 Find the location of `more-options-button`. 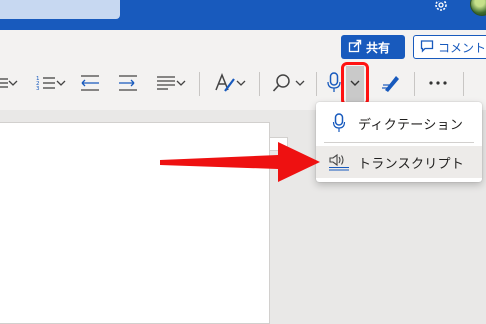

more-options-button is located at coordinates (438, 83).